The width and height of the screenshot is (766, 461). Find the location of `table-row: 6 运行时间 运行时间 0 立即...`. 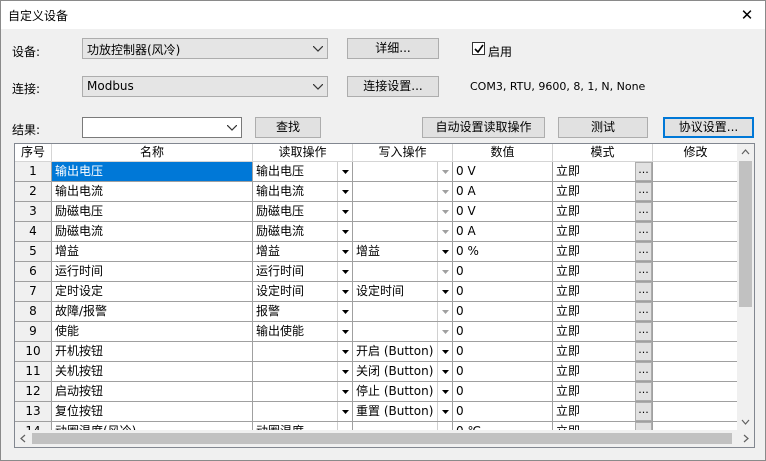

table-row: 6 运行时间 运行时间 0 立即... is located at coordinates (377, 272).